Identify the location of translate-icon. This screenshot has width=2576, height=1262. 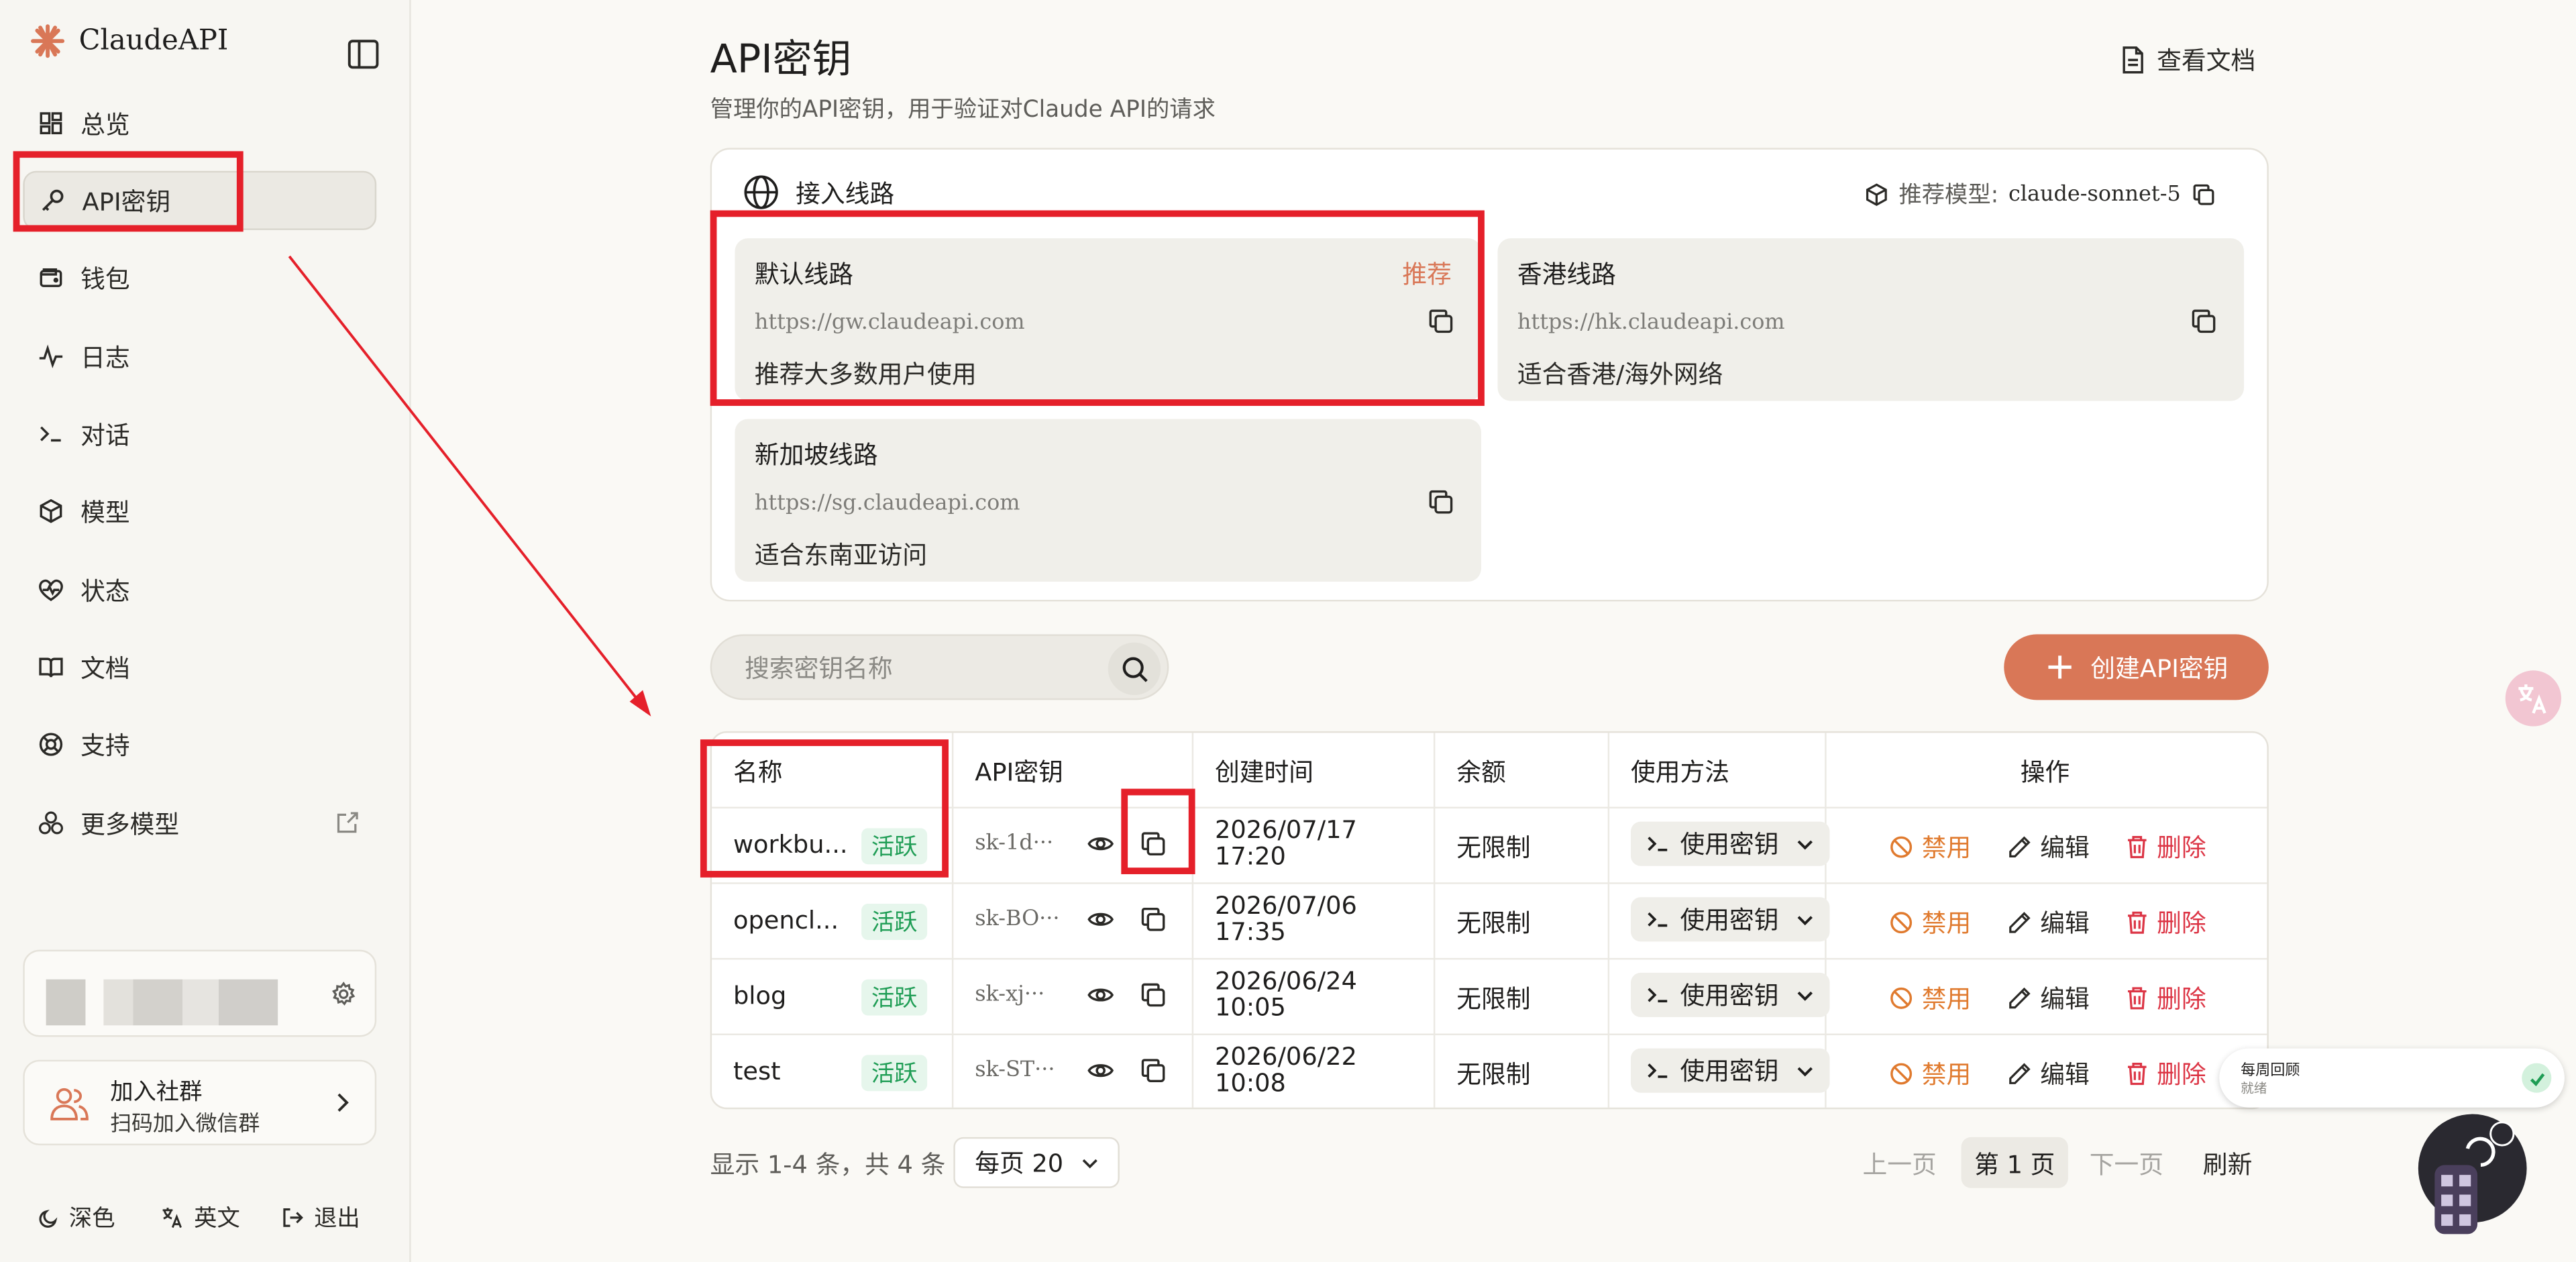
(2533, 698).